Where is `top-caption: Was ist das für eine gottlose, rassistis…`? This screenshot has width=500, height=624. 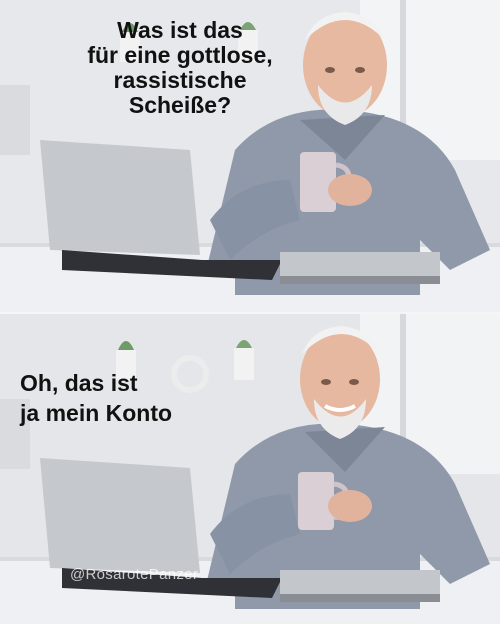 top-caption: Was ist das für eine gottlose, rassistis… is located at coordinates (180, 67).